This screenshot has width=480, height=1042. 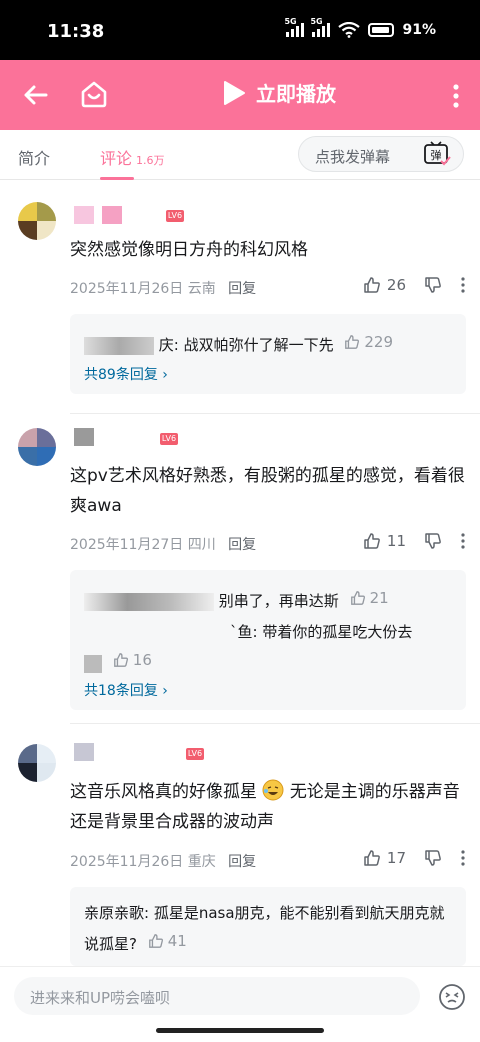 I want to click on reply-like-count: 41, so click(x=177, y=941).